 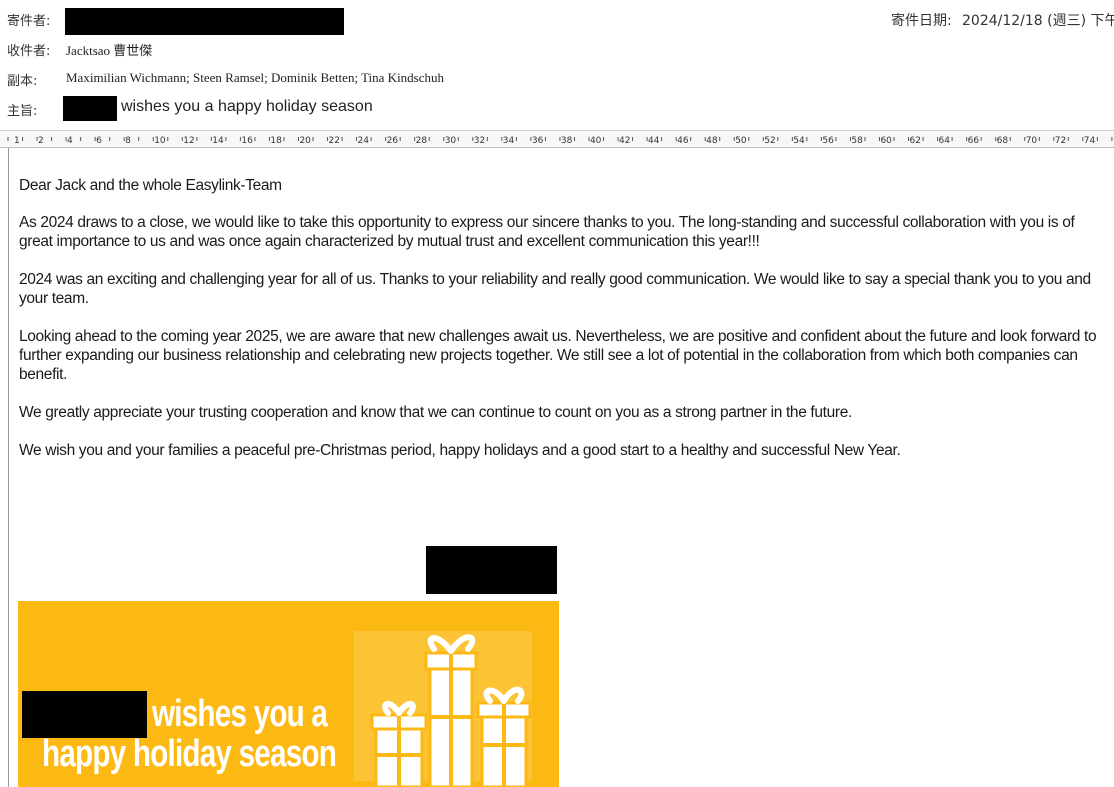 I want to click on ruler-number: 34, so click(x=509, y=141).